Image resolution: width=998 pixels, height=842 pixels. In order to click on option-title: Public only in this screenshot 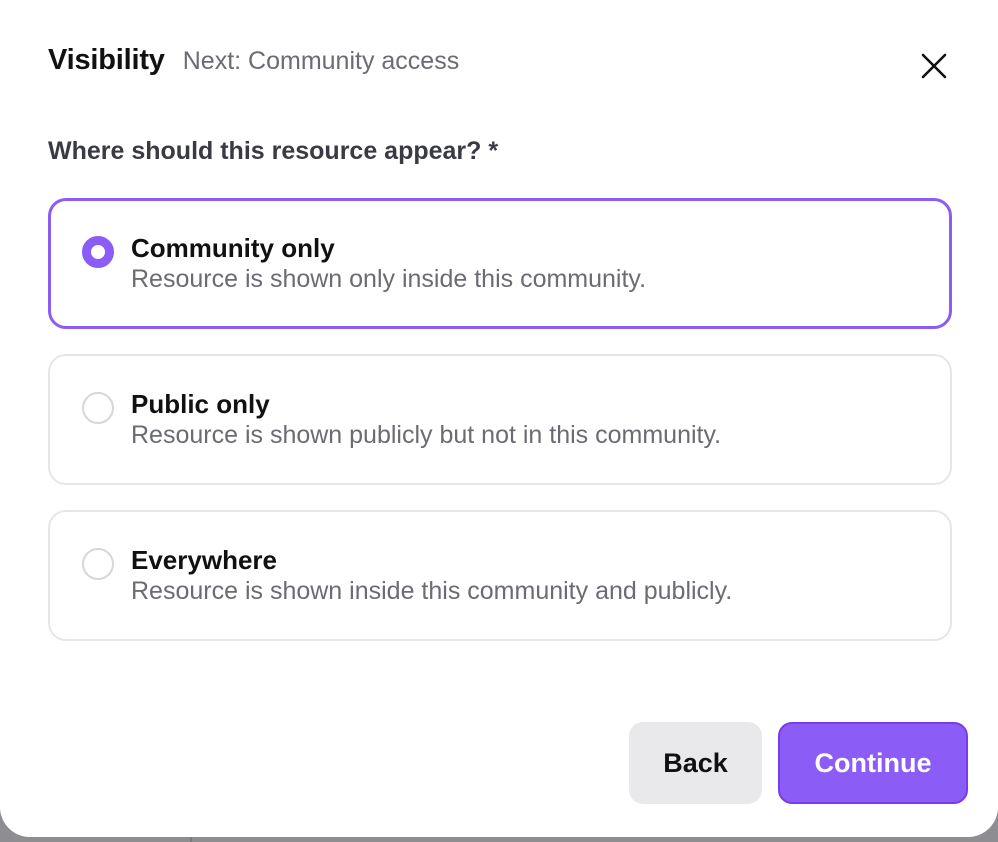, I will do `click(200, 404)`.